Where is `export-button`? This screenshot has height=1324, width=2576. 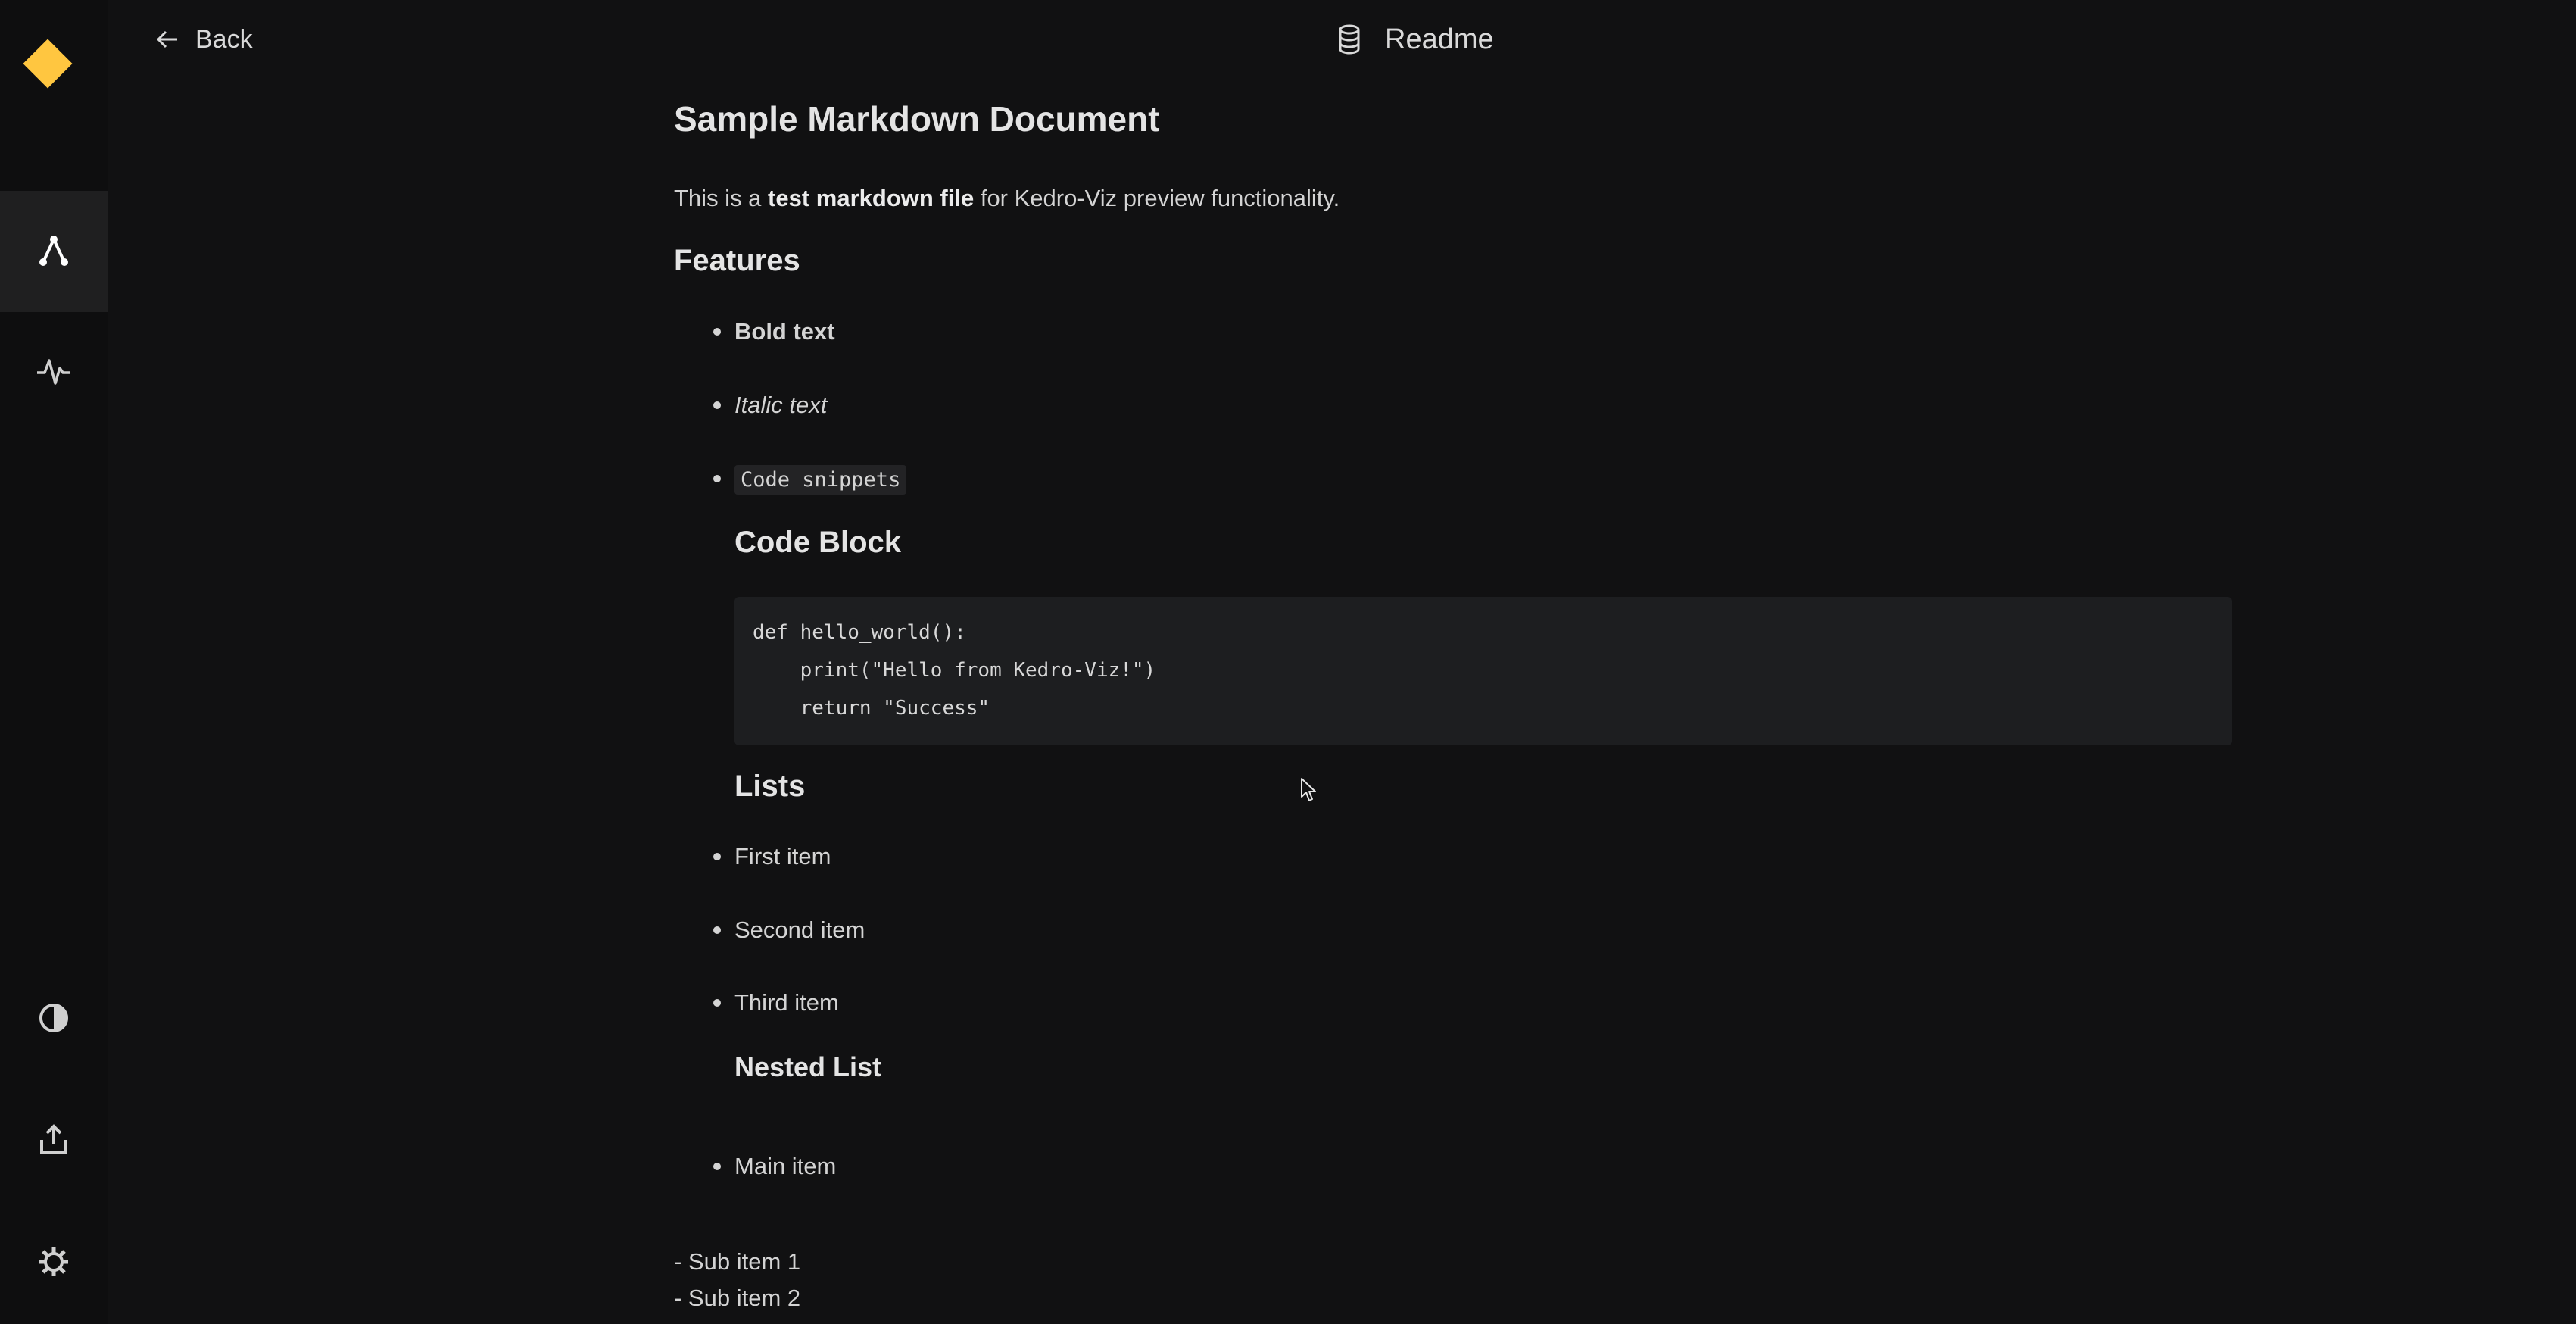
export-button is located at coordinates (54, 1139).